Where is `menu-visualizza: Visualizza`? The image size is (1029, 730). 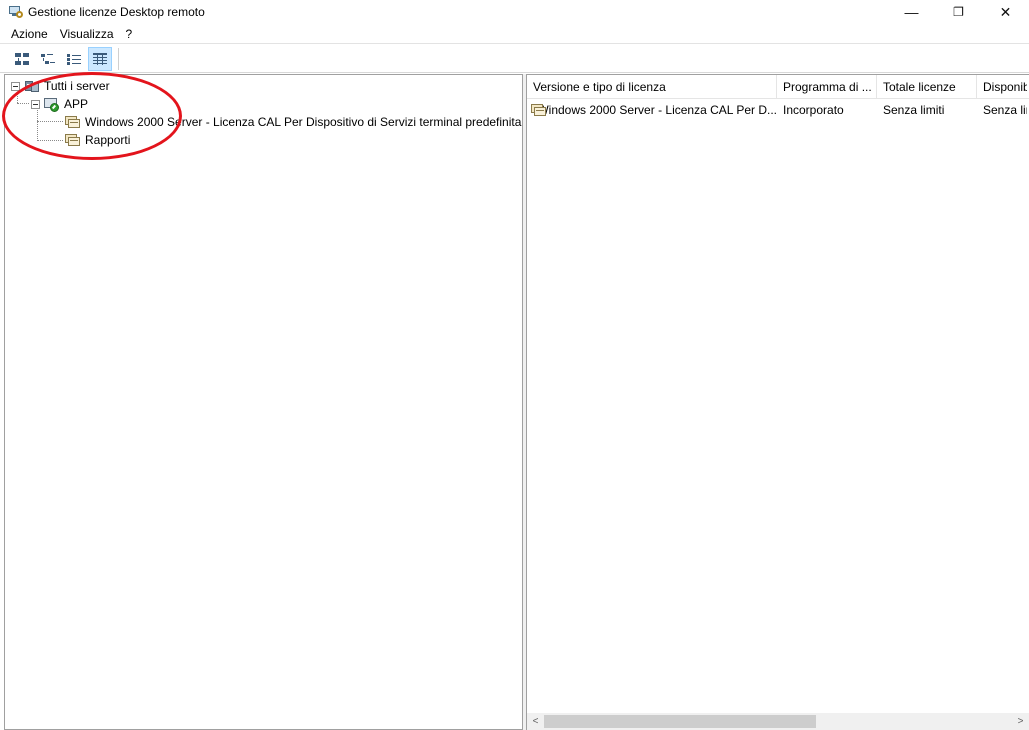 menu-visualizza: Visualizza is located at coordinates (87, 34).